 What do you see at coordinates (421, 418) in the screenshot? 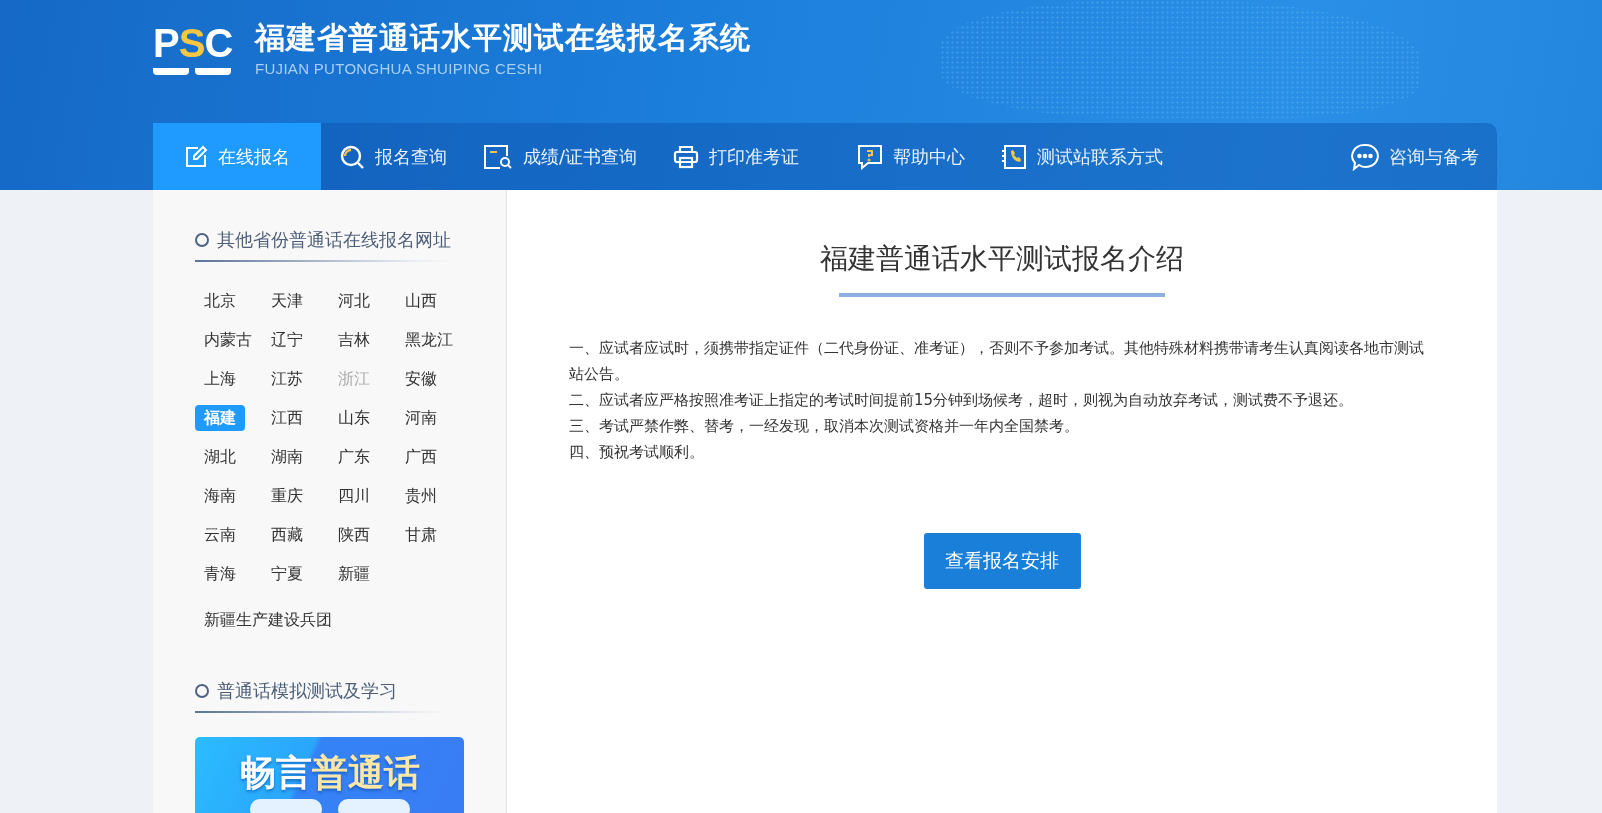
I see `province-link: 河南` at bounding box center [421, 418].